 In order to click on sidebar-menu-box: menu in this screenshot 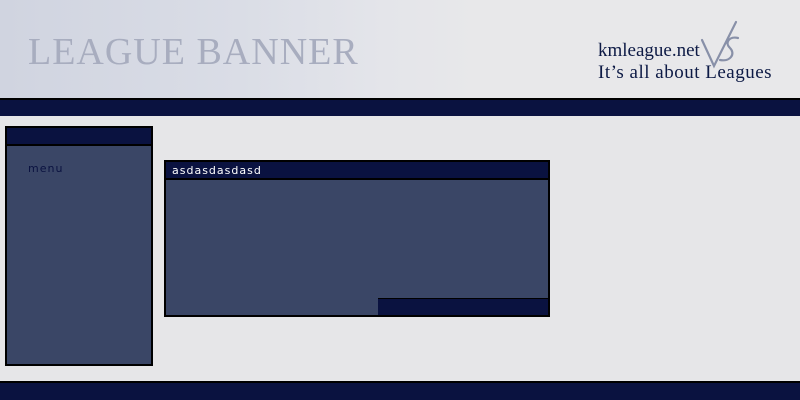, I will do `click(79, 246)`.